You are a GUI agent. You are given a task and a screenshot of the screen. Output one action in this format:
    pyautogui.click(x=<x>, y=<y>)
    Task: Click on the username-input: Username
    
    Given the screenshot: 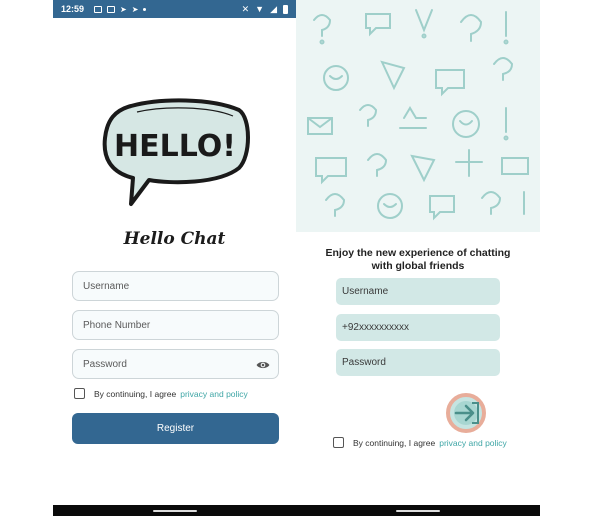 What is the action you would take?
    pyautogui.click(x=175, y=286)
    